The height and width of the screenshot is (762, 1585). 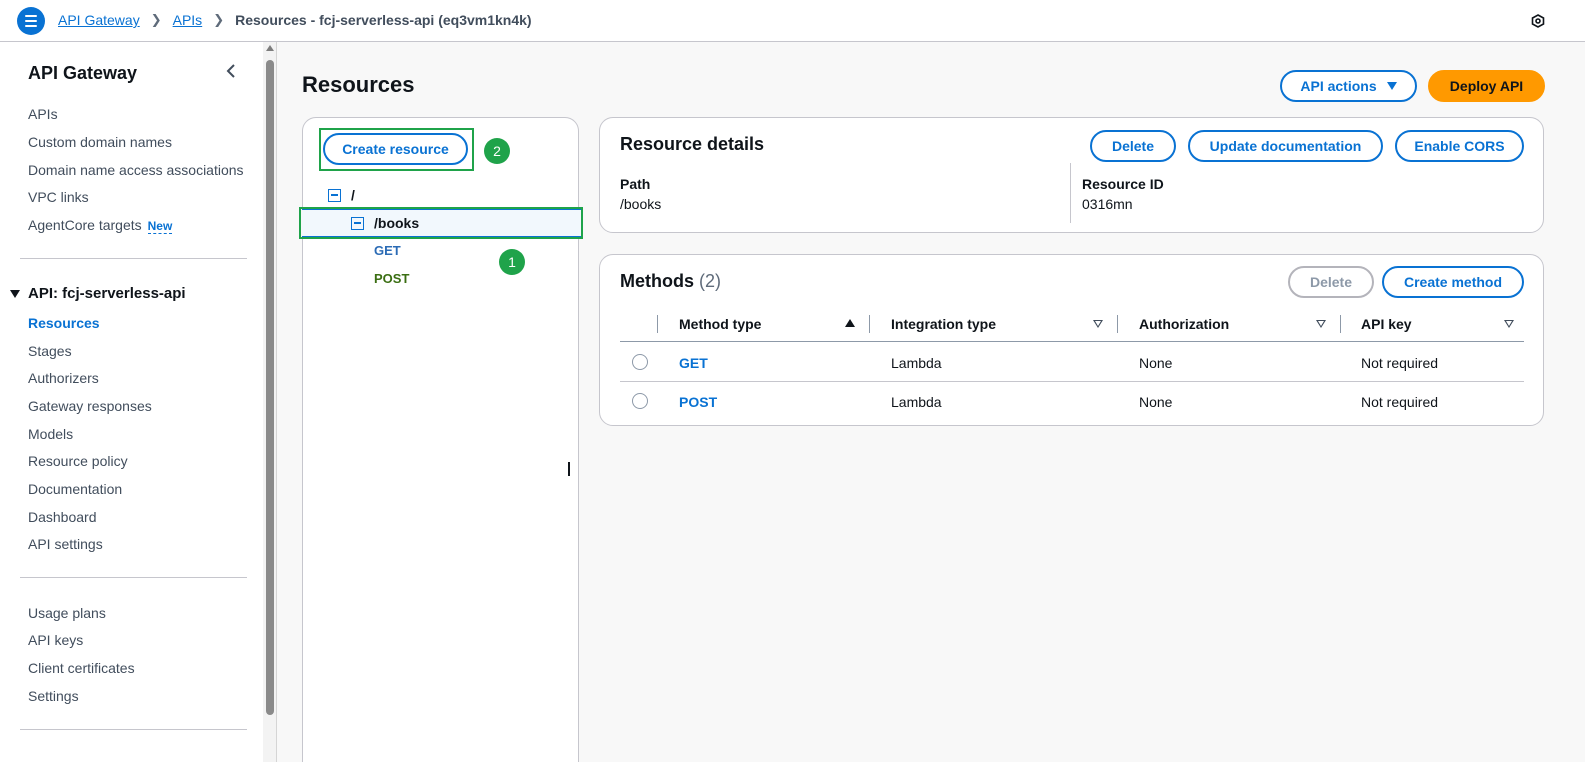 I want to click on step-badge-1: 1, so click(x=512, y=262).